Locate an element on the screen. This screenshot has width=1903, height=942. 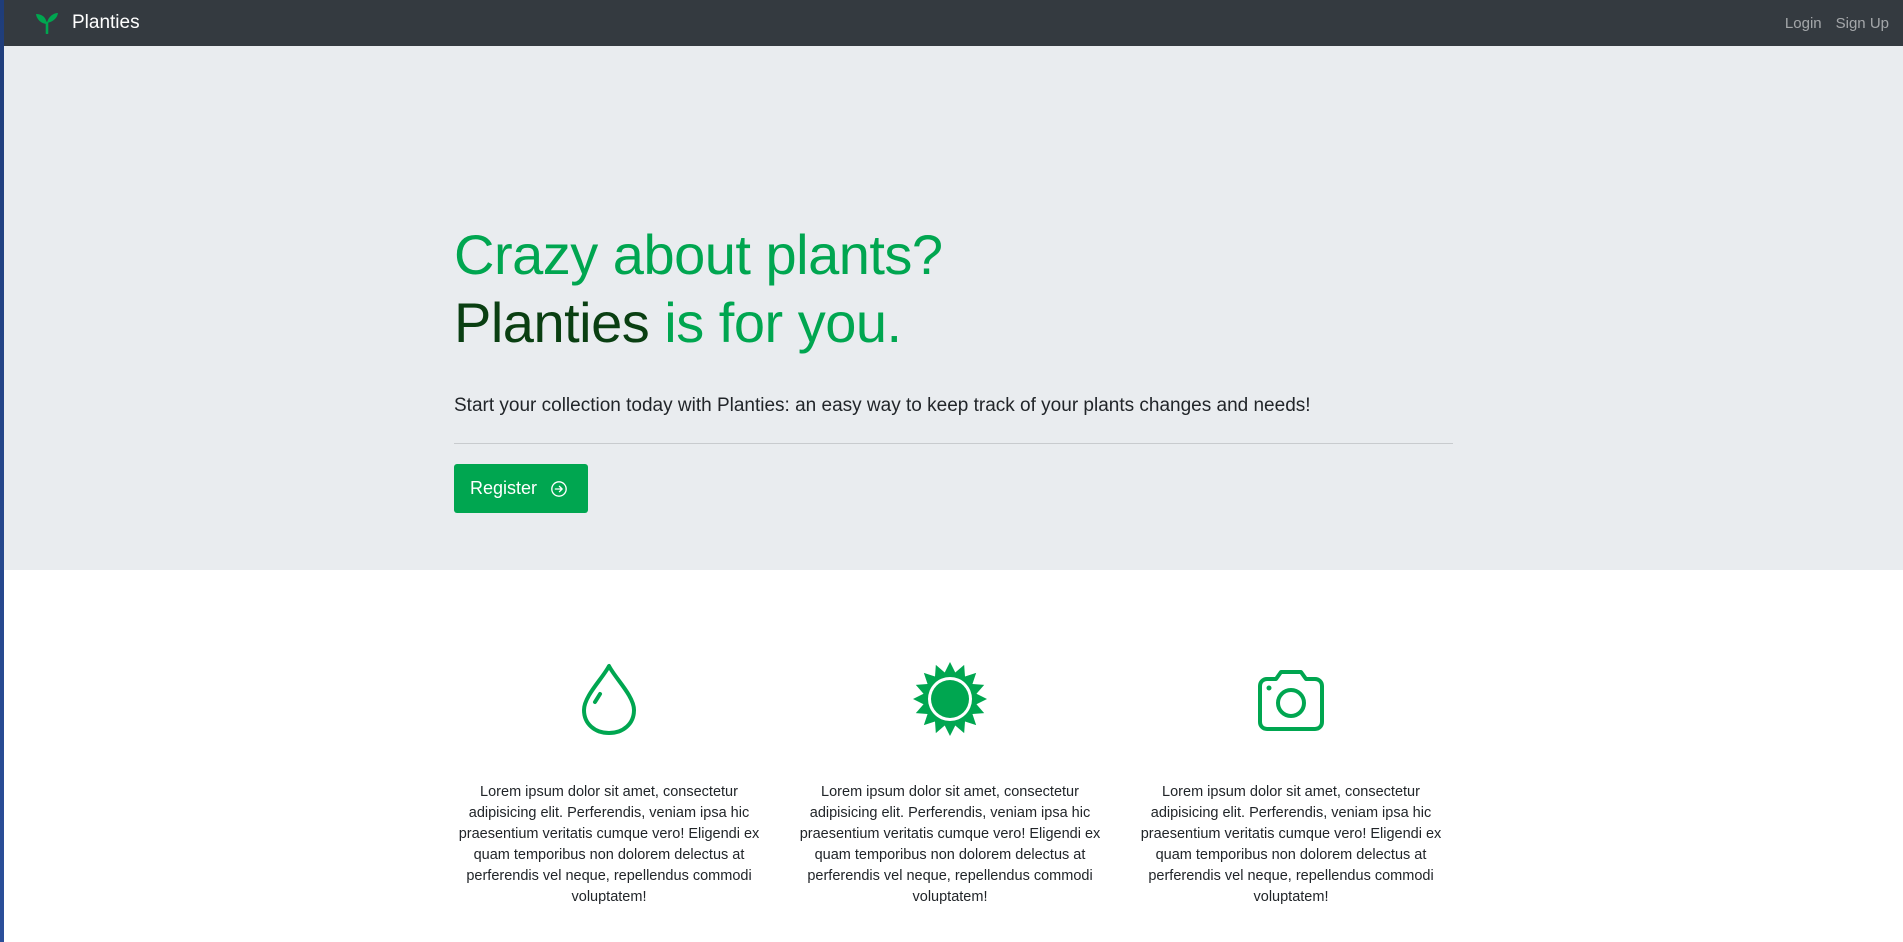
brand-link: Planties is located at coordinates (87, 23).